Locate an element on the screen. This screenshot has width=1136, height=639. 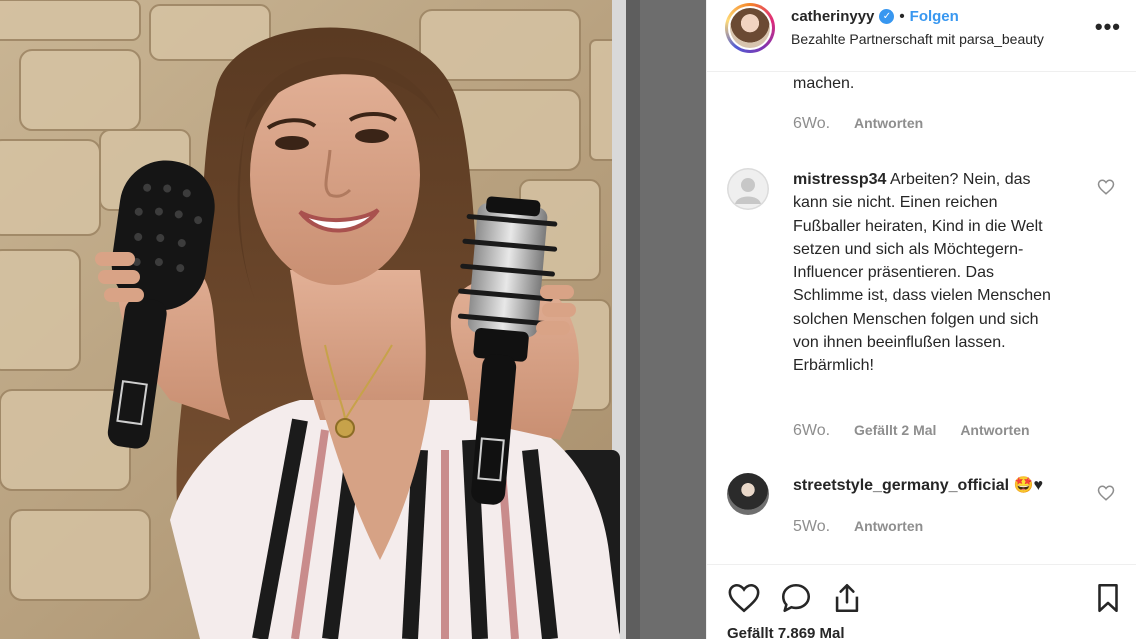
default-avatar-icon is located at coordinates (748, 189).